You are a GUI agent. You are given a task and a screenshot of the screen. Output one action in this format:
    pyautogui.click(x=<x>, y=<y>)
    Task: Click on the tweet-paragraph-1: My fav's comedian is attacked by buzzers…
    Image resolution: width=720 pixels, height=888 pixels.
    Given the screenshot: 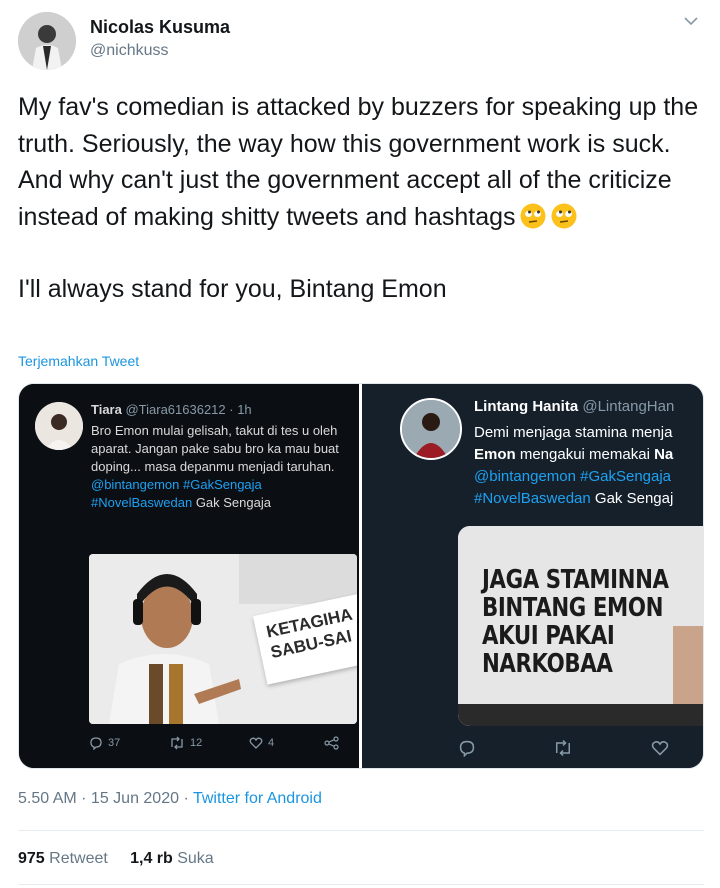 What is the action you would take?
    pyautogui.click(x=358, y=162)
    